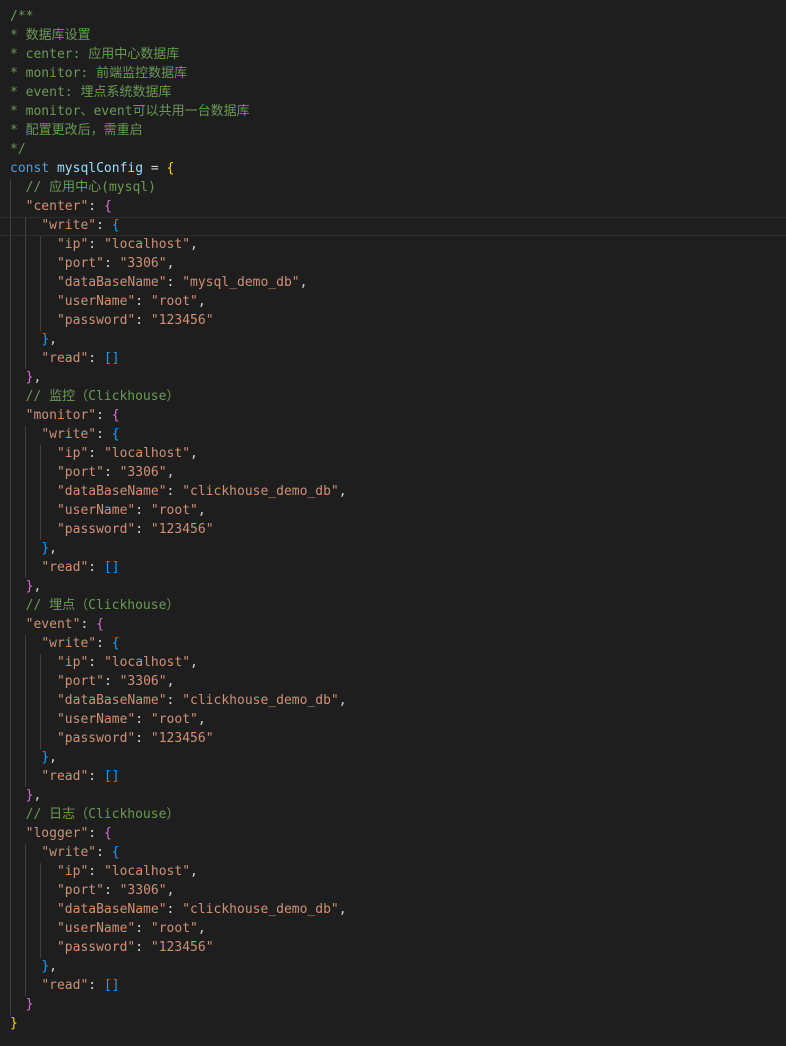  What do you see at coordinates (95, 396) in the screenshot?
I see `code-line: // 监控（Clickhouse）` at bounding box center [95, 396].